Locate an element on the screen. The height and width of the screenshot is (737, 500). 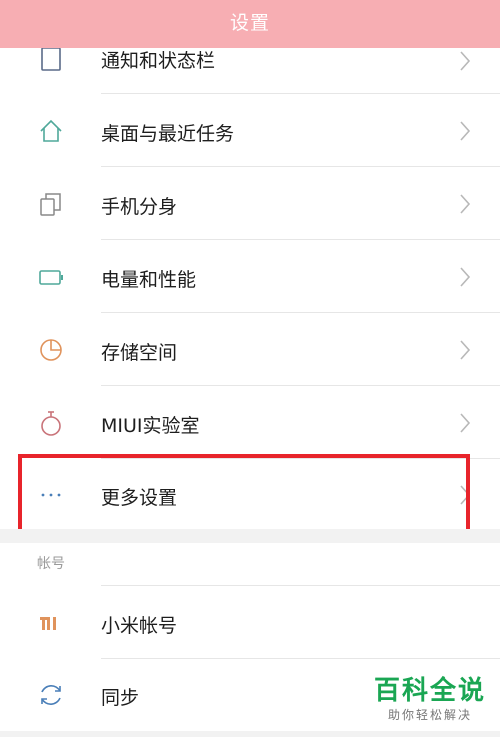
dual-apps-icon is located at coordinates (50, 204).